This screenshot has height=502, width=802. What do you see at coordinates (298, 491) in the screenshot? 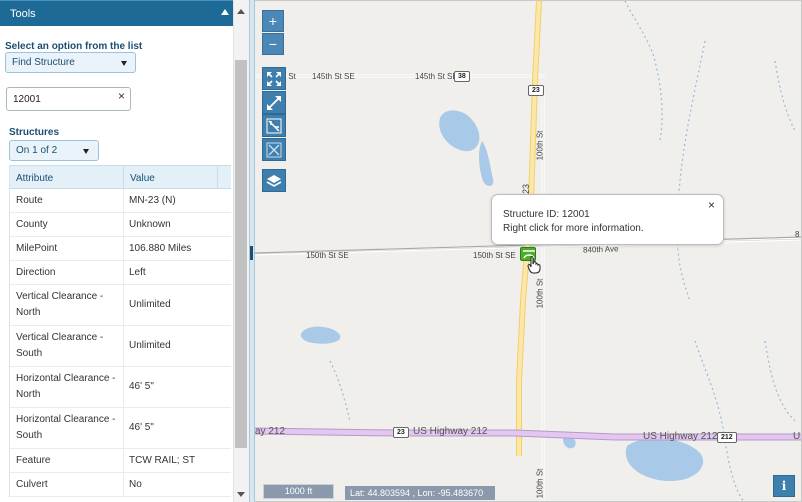
I see `scale-bar: 1000 ft` at bounding box center [298, 491].